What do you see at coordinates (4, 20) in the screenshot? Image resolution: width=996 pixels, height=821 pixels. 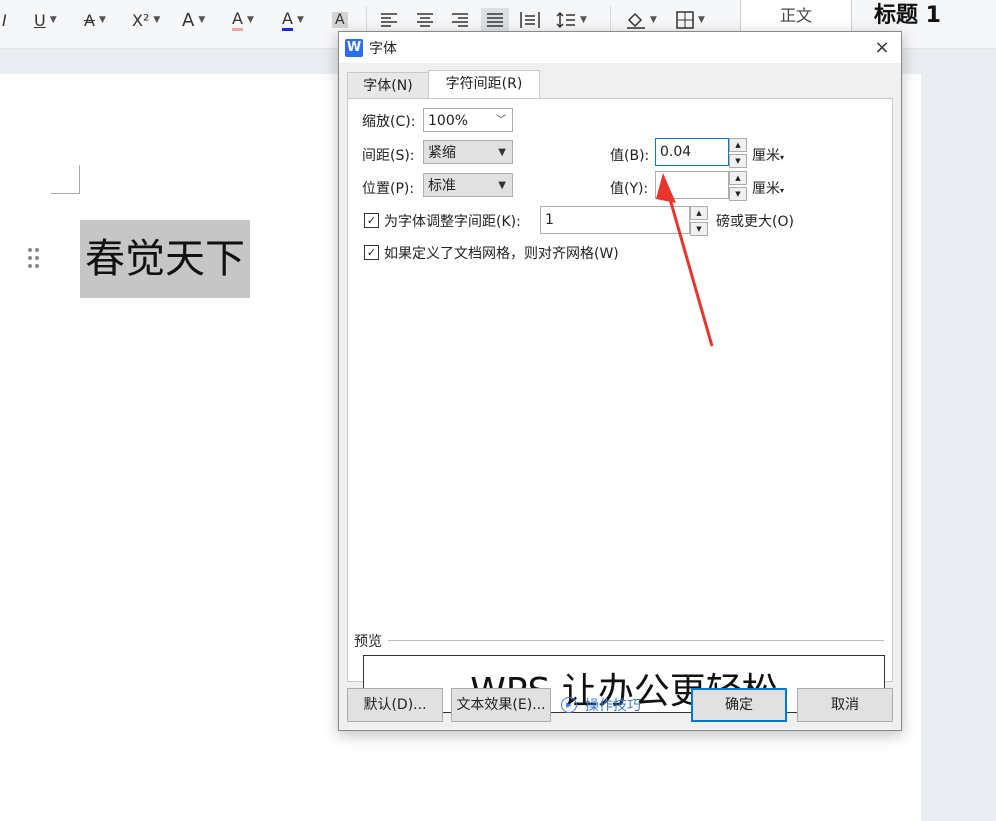 I see `italic-button: I` at bounding box center [4, 20].